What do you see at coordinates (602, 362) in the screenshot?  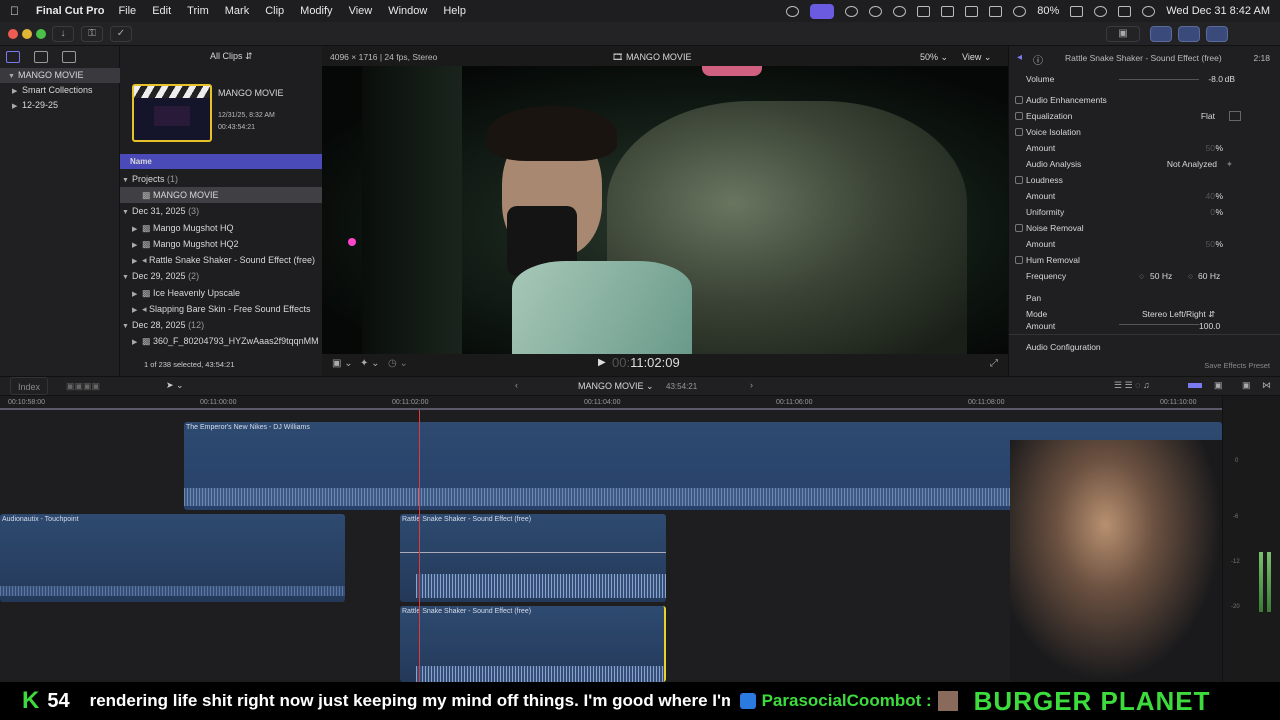 I see `play-button: ▶` at bounding box center [602, 362].